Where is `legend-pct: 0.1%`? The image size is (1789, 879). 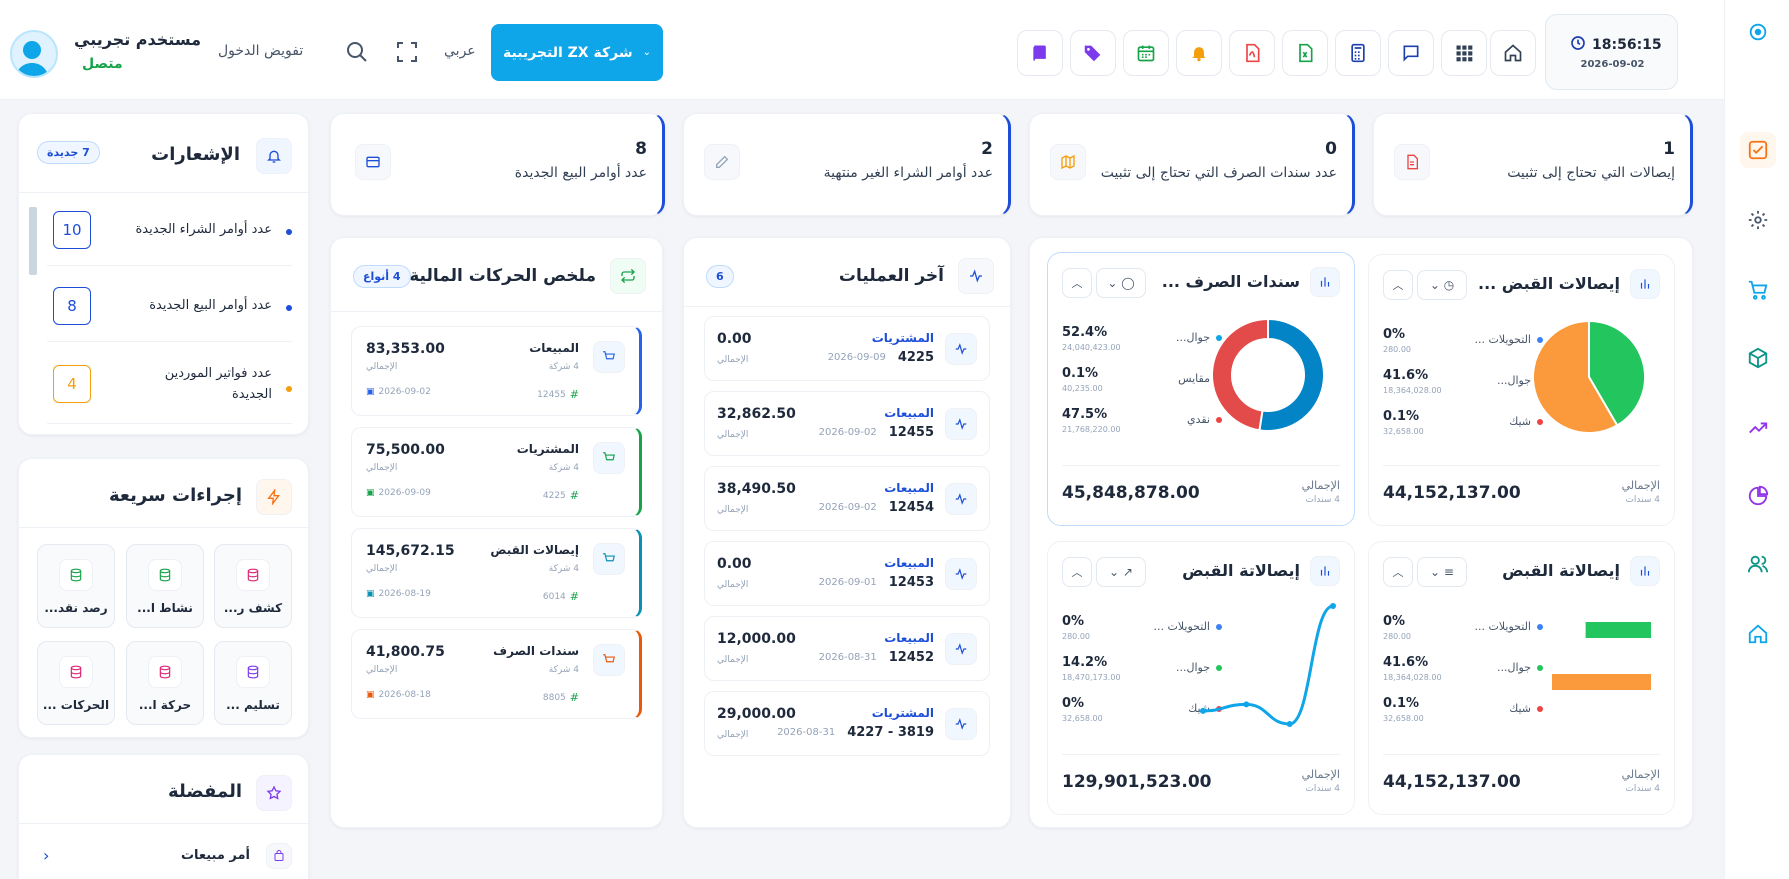
legend-pct: 0.1% is located at coordinates (1401, 416).